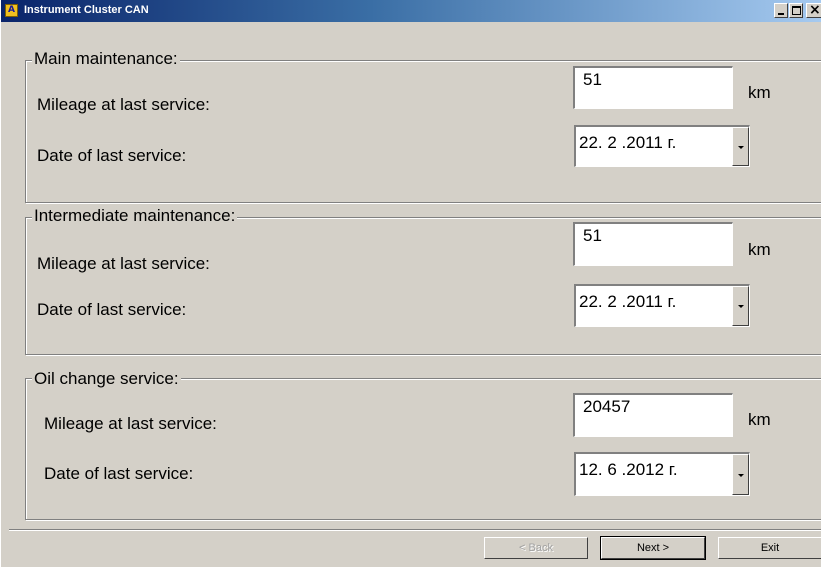 The image size is (821, 567). What do you see at coordinates (653, 87) in the screenshot?
I see `main-mileage-input: 51` at bounding box center [653, 87].